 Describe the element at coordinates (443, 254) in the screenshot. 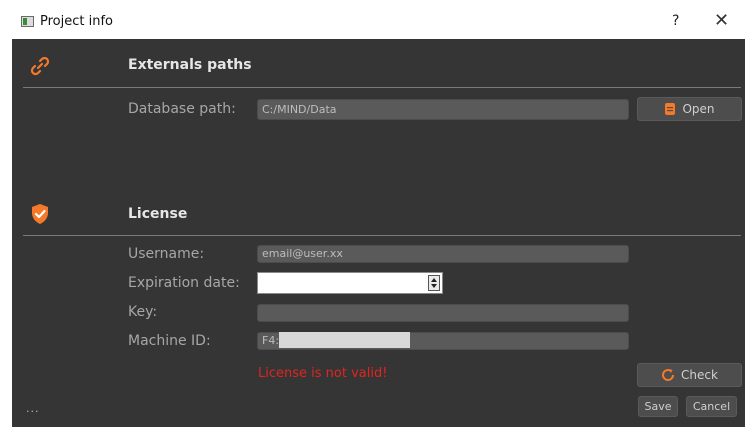

I see `username-input: email@user.xx` at that location.